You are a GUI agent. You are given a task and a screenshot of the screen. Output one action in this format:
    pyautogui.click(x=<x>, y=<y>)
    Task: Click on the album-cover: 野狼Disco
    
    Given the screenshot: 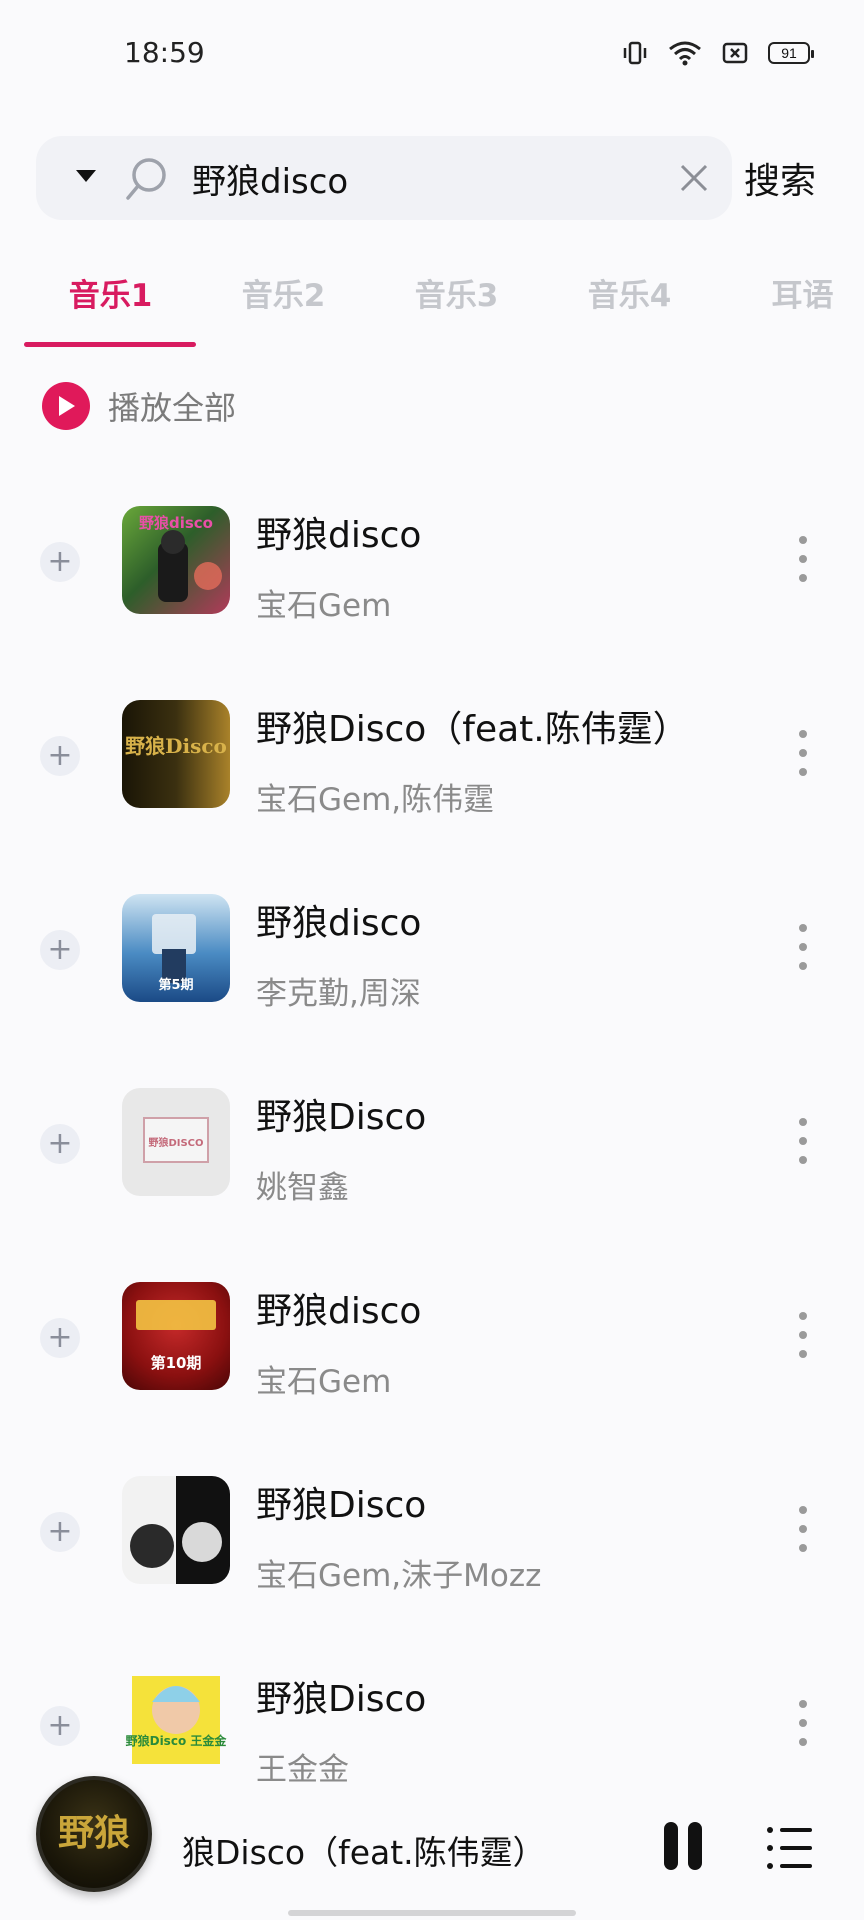 What is the action you would take?
    pyautogui.click(x=176, y=754)
    